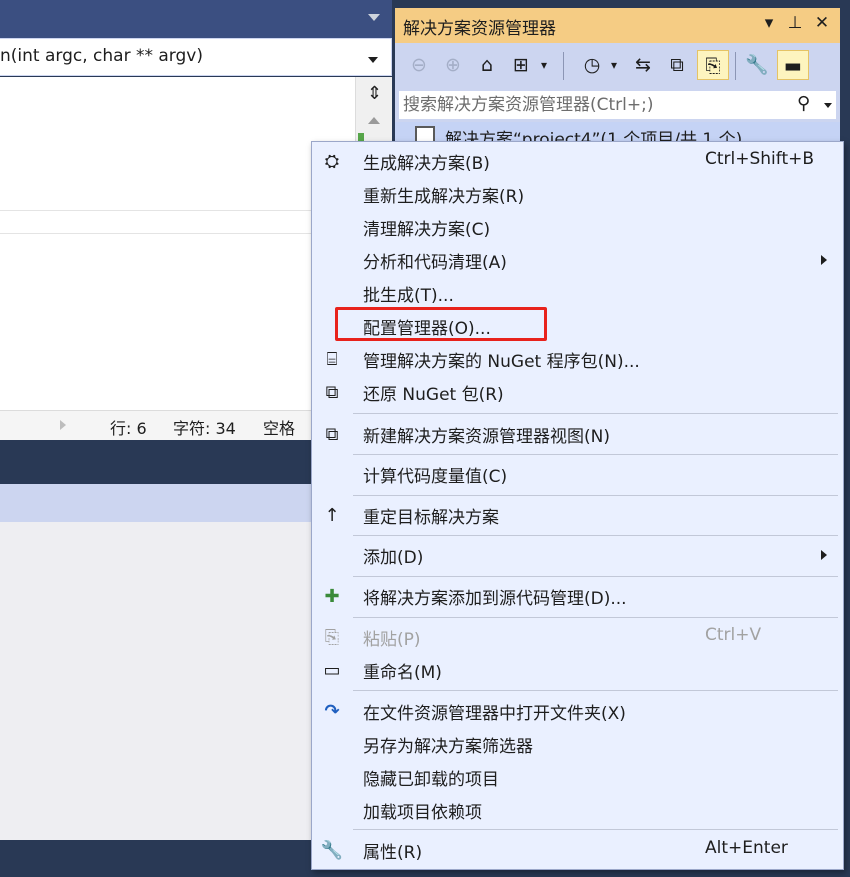 Image resolution: width=850 pixels, height=877 pixels. What do you see at coordinates (577, 194) in the screenshot?
I see `menu-item-rebuild-solution: 重新生成解决方案(R)` at bounding box center [577, 194].